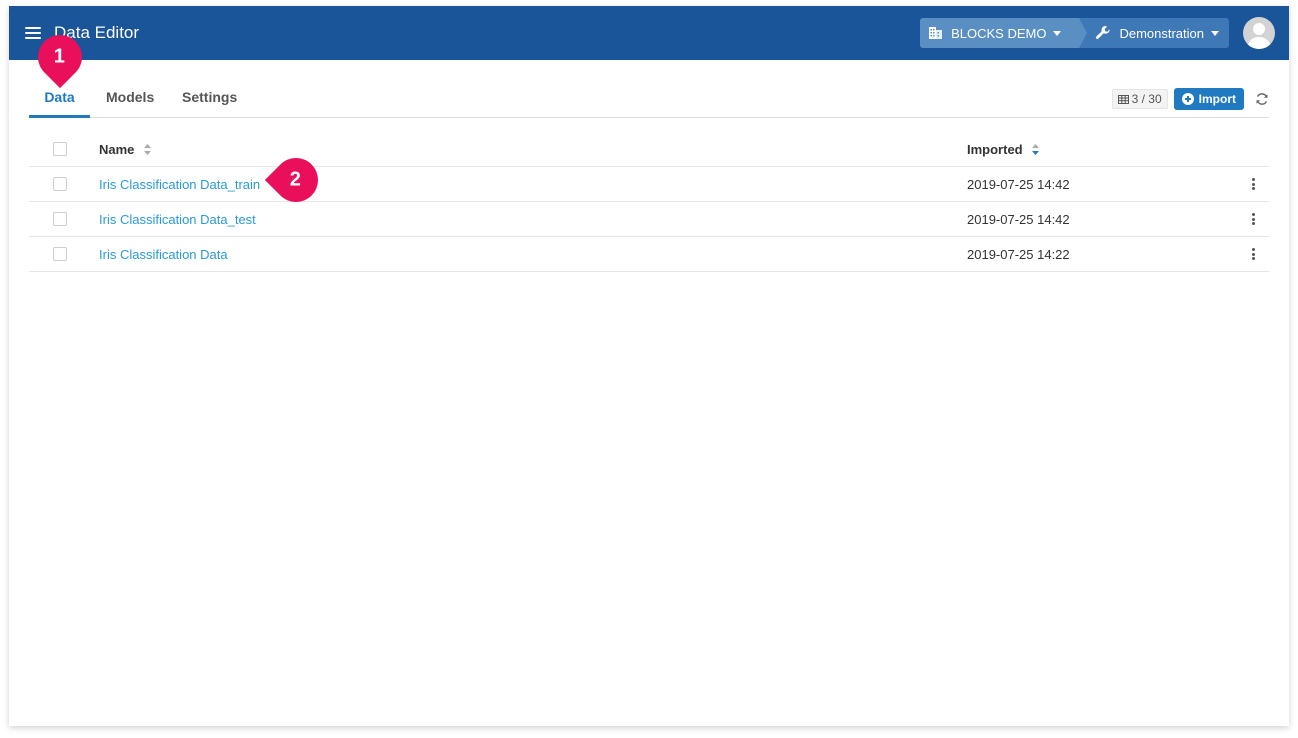  I want to click on column-header-name: Name, so click(125, 149).